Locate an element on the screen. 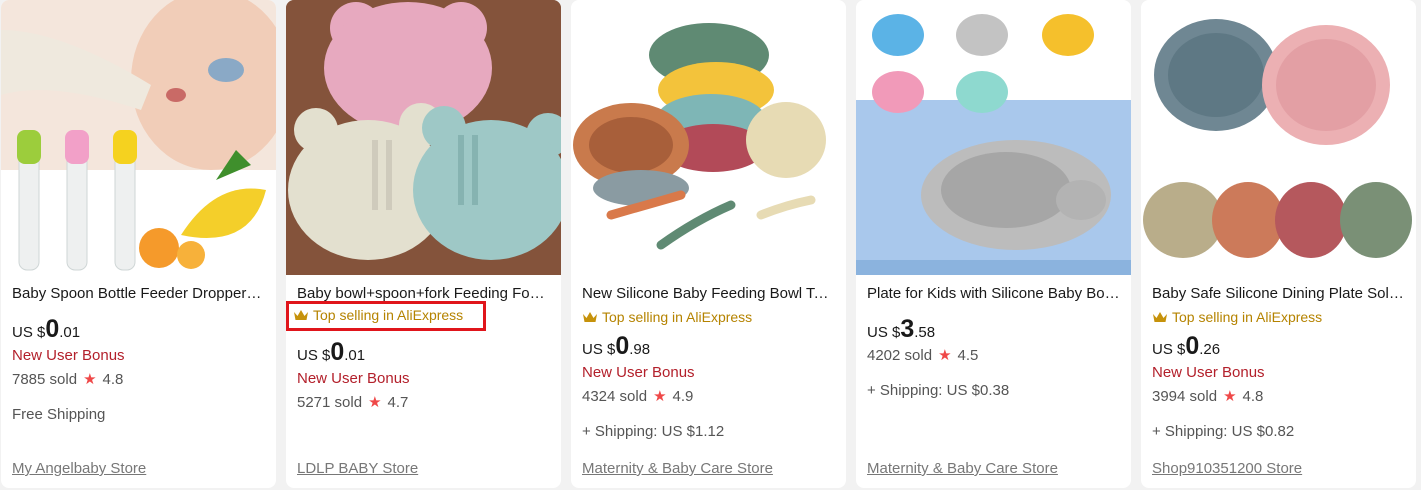  sold-rating-row: 4202 sold ★ 4.5 is located at coordinates (993, 356).